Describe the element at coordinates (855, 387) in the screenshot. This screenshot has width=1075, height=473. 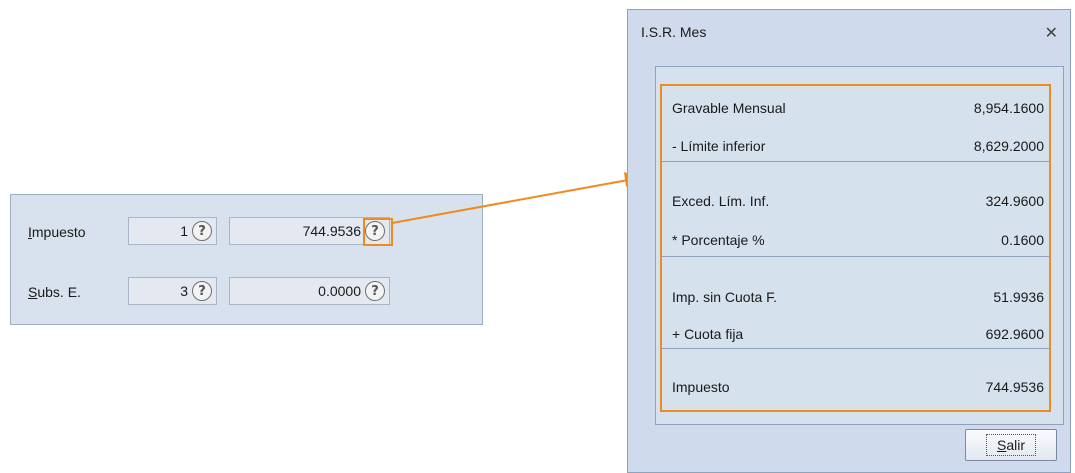
I see `result-row-total: Impuesto 744.9536` at that location.